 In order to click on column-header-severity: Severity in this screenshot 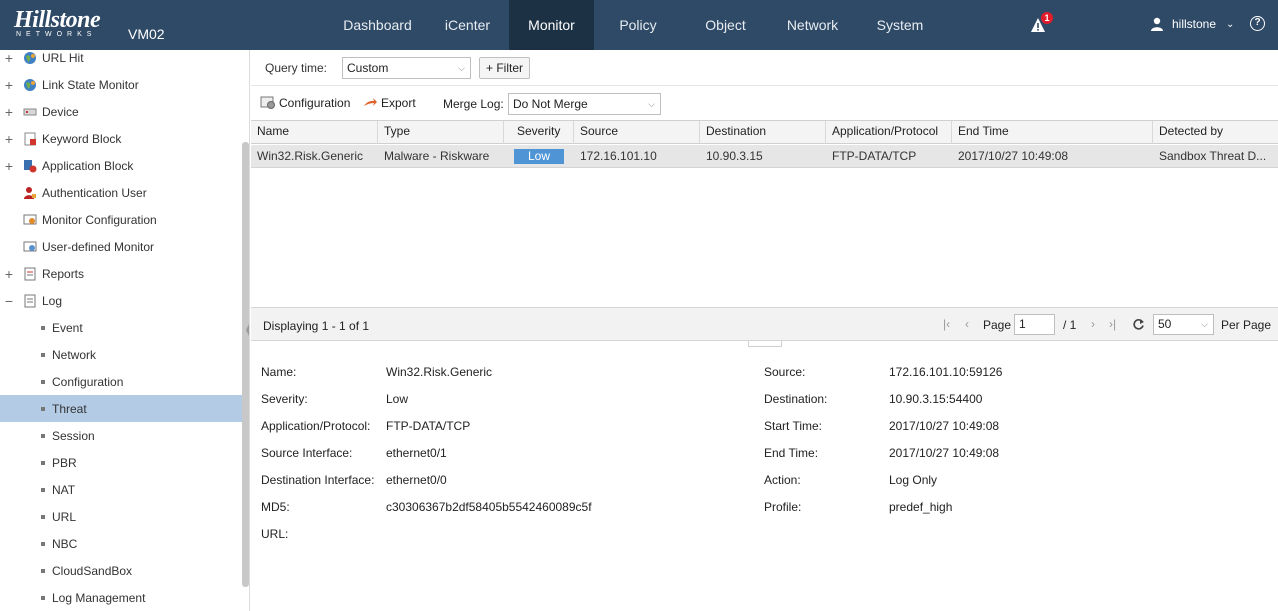, I will do `click(539, 132)`.